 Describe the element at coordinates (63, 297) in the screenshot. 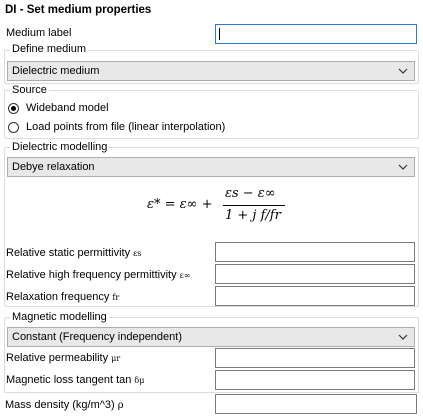

I see `relaxation-frequency-label: Relaxation frequency fr` at that location.